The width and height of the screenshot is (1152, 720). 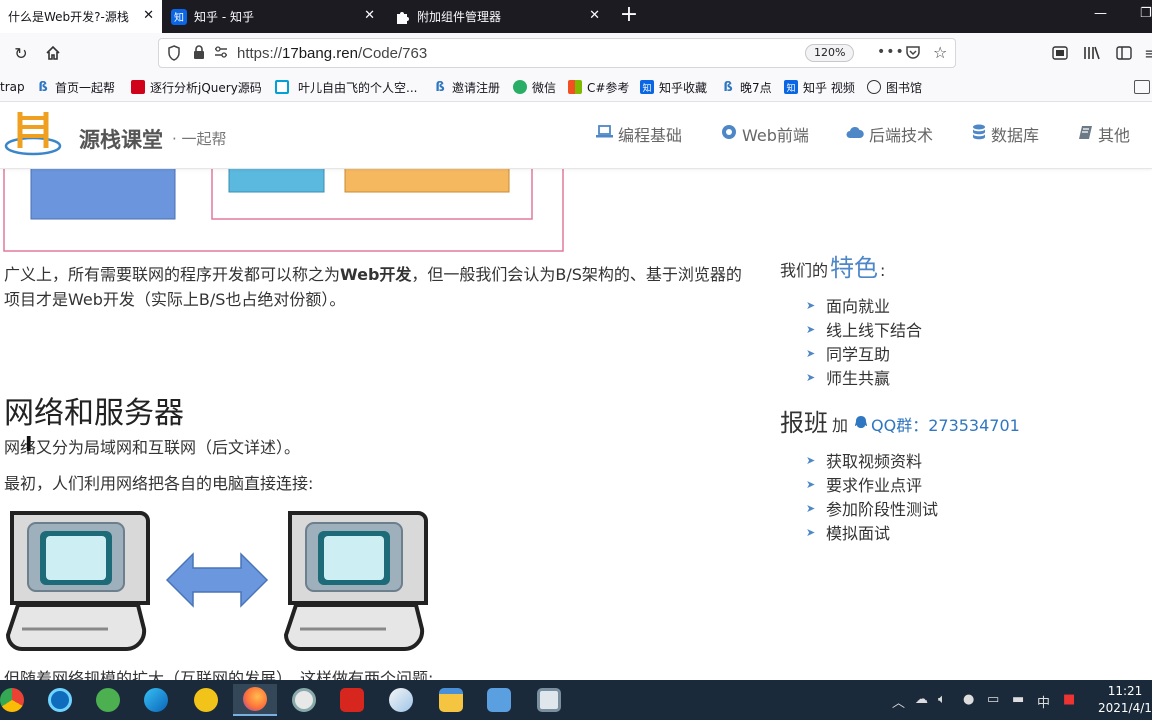 I want to click on tab-title: 知乎 - 知乎, so click(x=224, y=17).